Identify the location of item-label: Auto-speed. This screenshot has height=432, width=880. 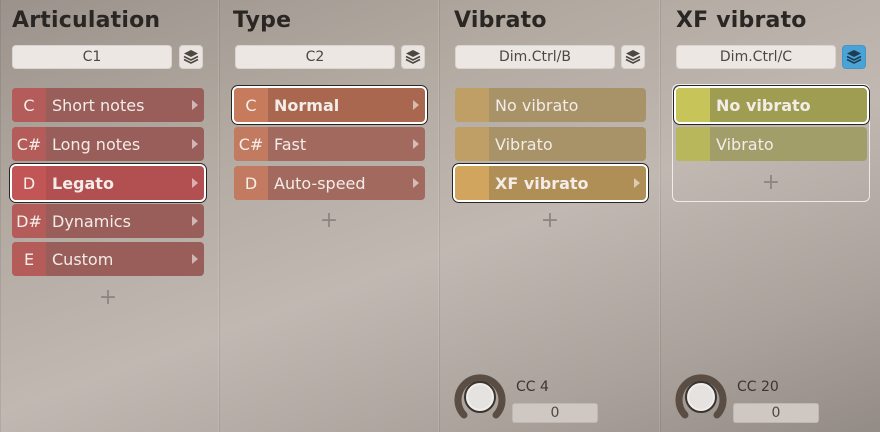
(320, 183).